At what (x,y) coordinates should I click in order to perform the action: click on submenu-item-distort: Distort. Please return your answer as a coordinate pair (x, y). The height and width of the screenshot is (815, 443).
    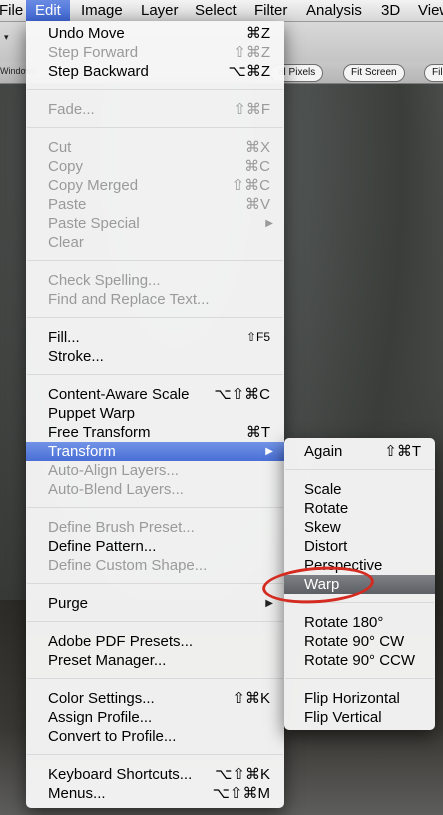
    Looking at the image, I should click on (359, 546).